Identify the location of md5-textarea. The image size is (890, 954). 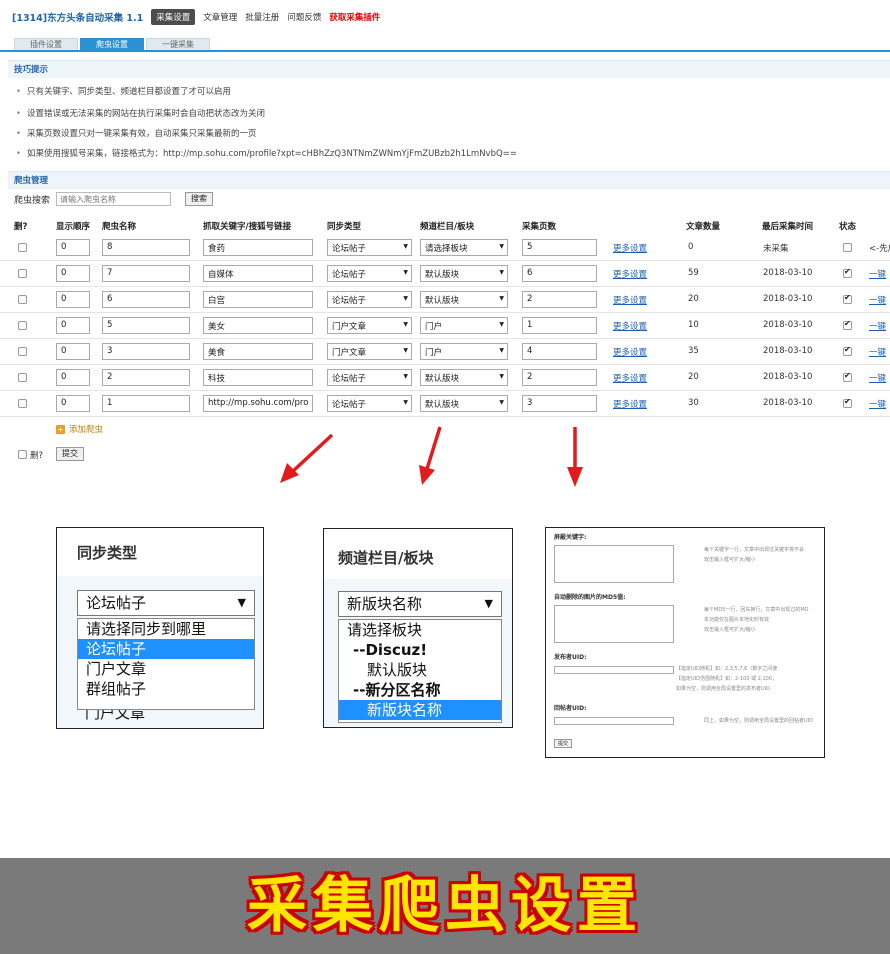
(614, 624).